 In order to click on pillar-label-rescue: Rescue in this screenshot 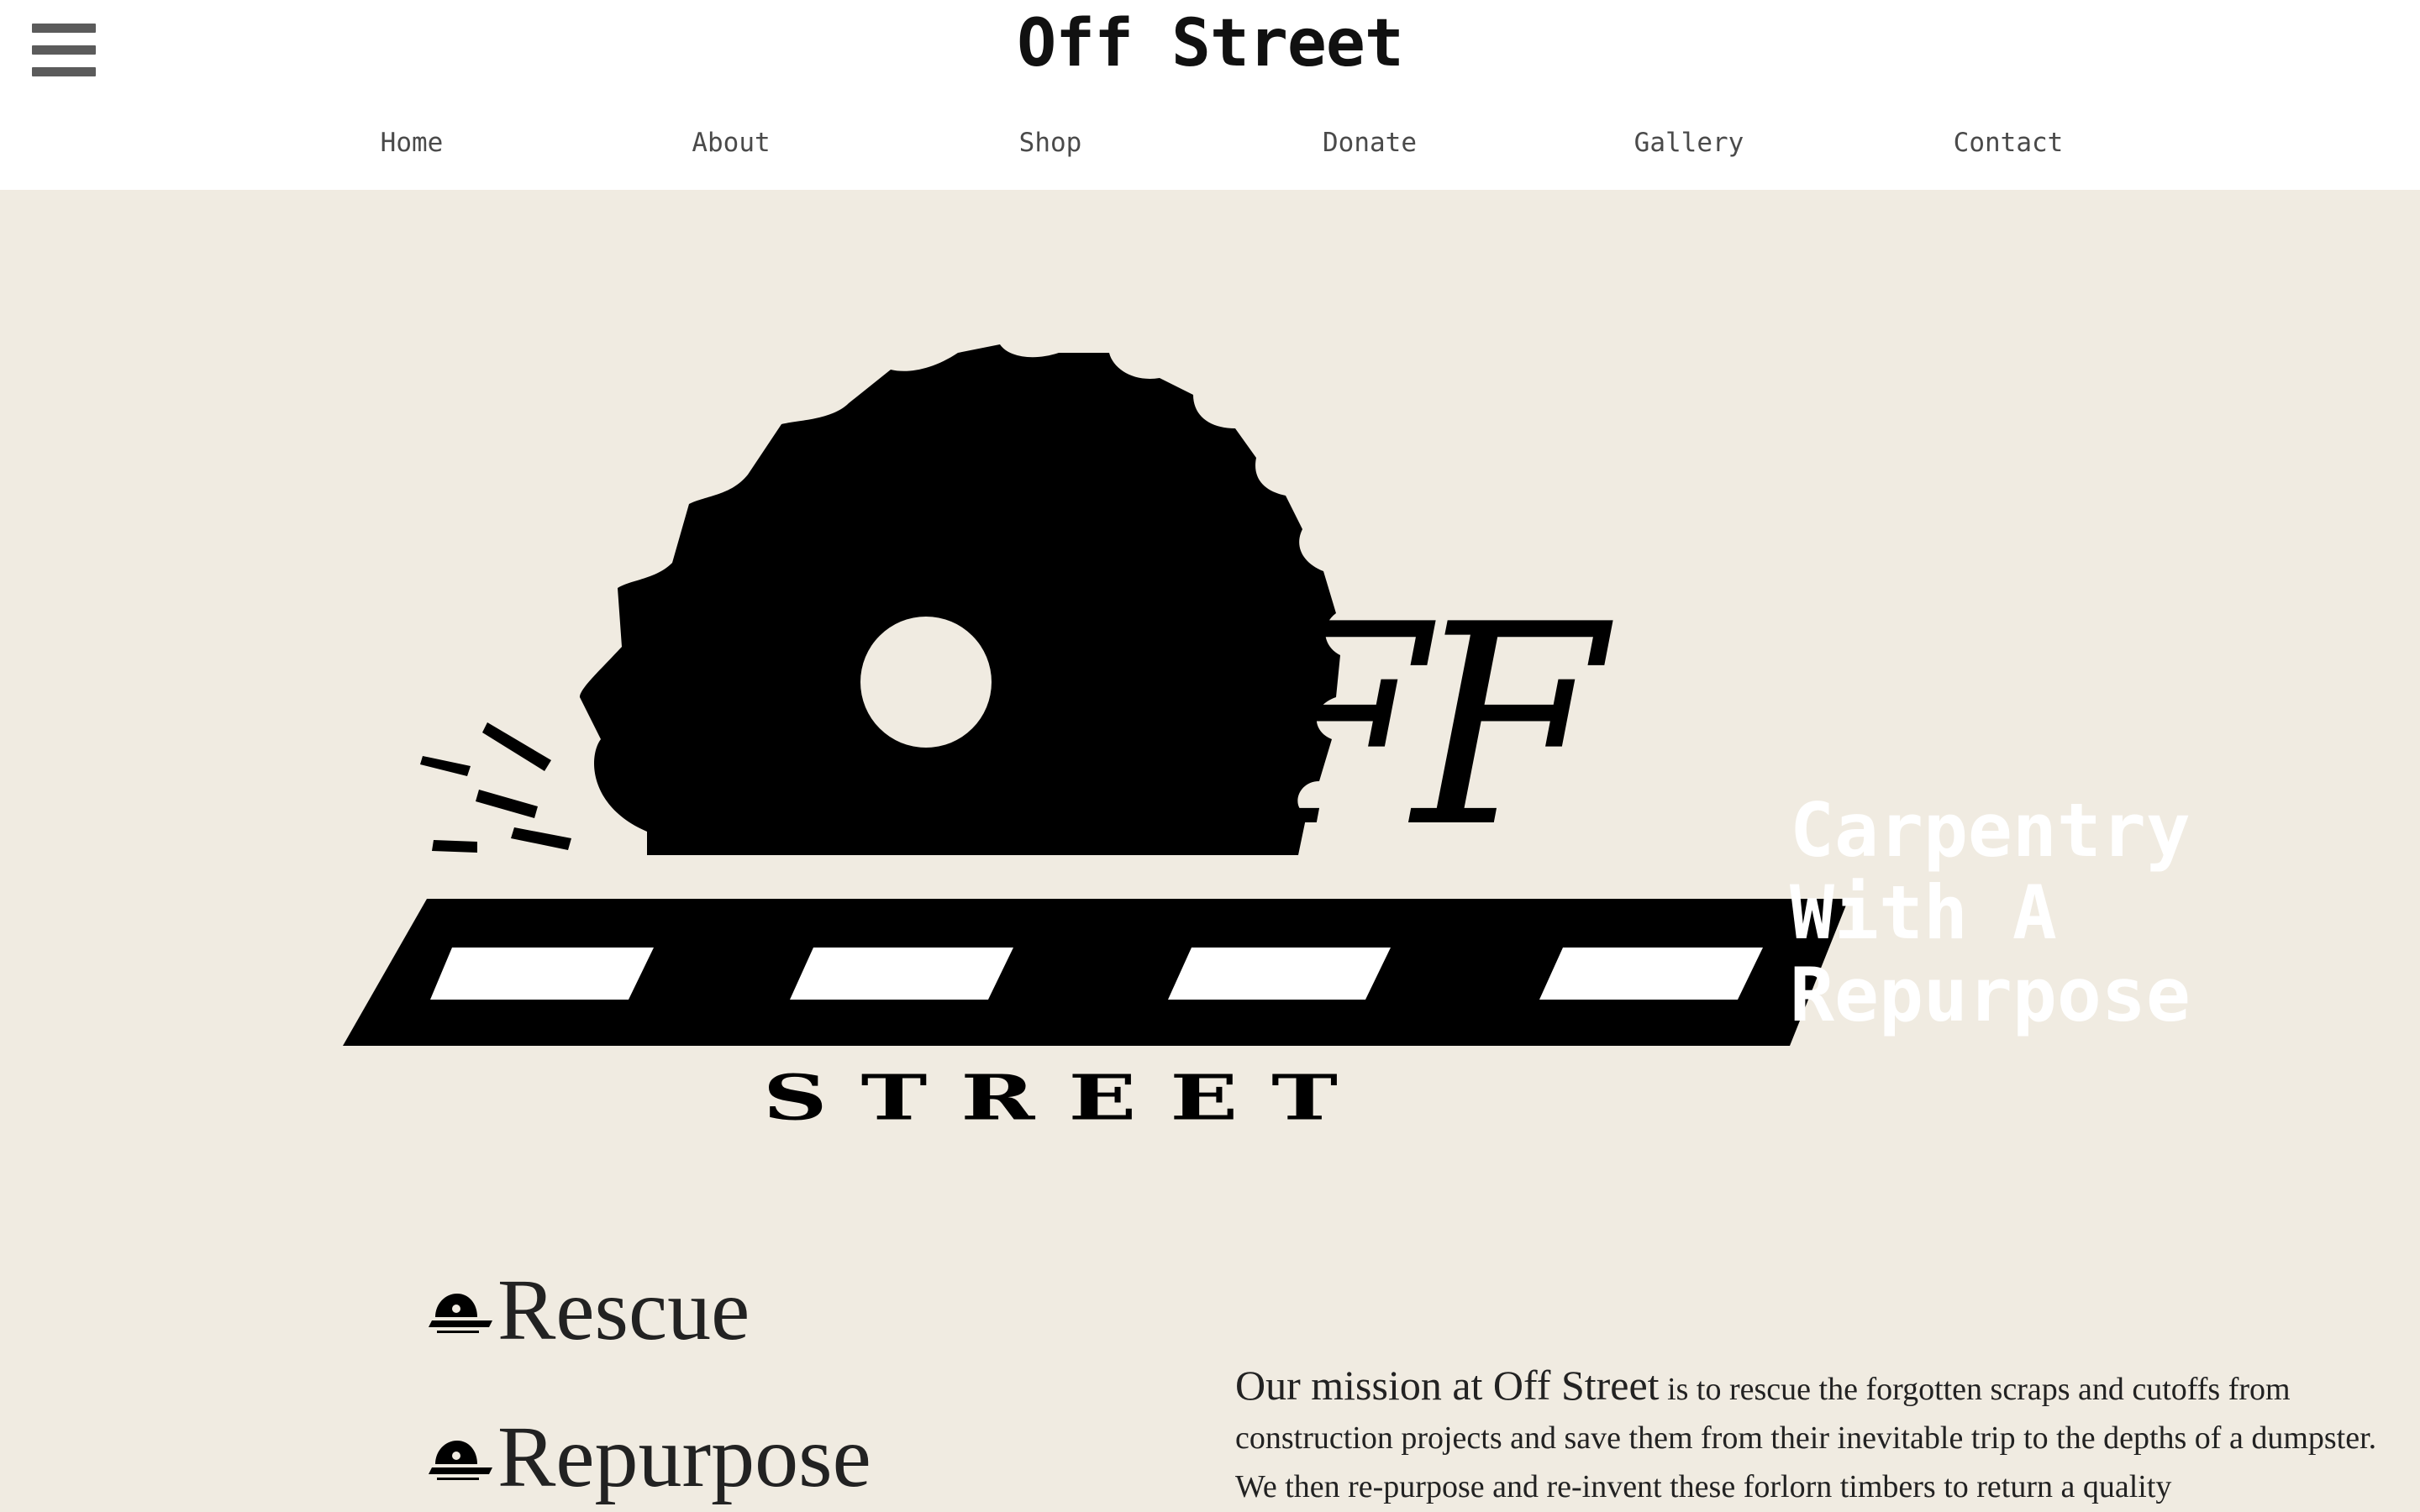, I will do `click(623, 1310)`.